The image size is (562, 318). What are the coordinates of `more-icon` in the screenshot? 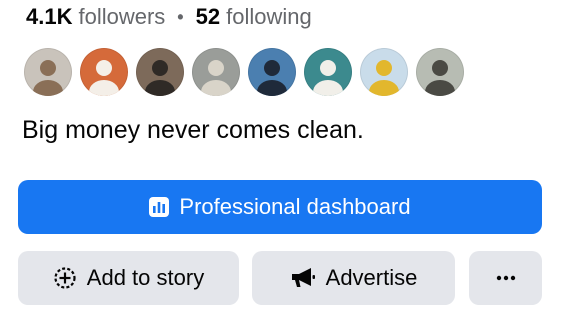 It's located at (506, 278).